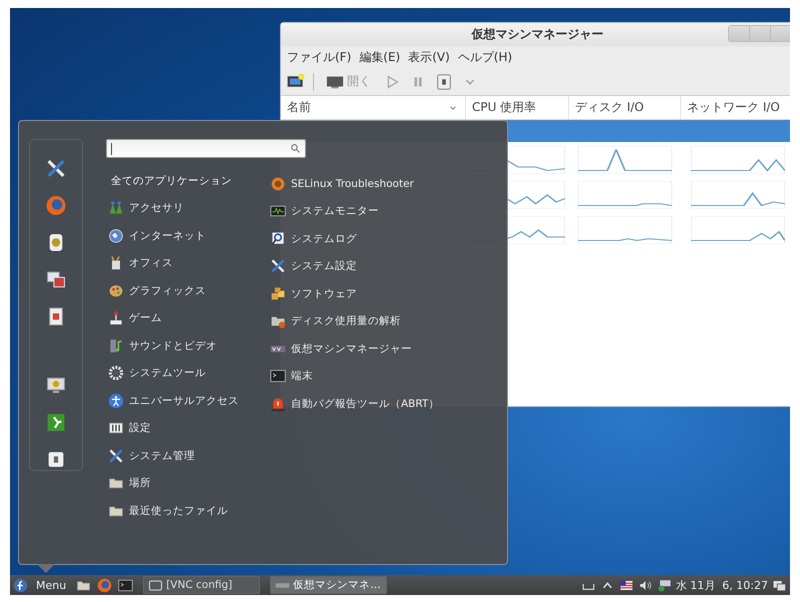  What do you see at coordinates (201, 585) in the screenshot?
I see `taskbar-window-button: [VNC config]` at bounding box center [201, 585].